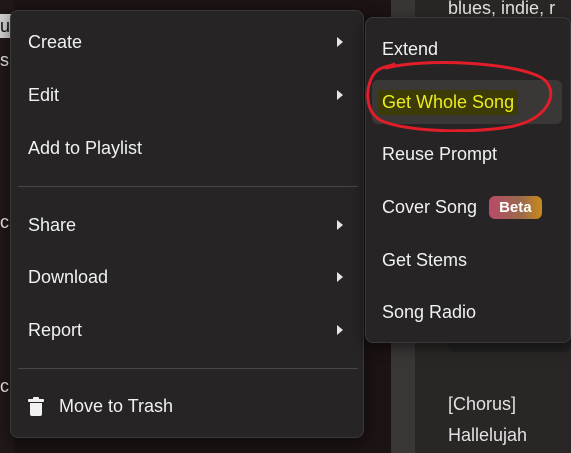 The image size is (571, 453). I want to click on submenu-item-reuse-prompt: Reuse Prompt, so click(468, 154).